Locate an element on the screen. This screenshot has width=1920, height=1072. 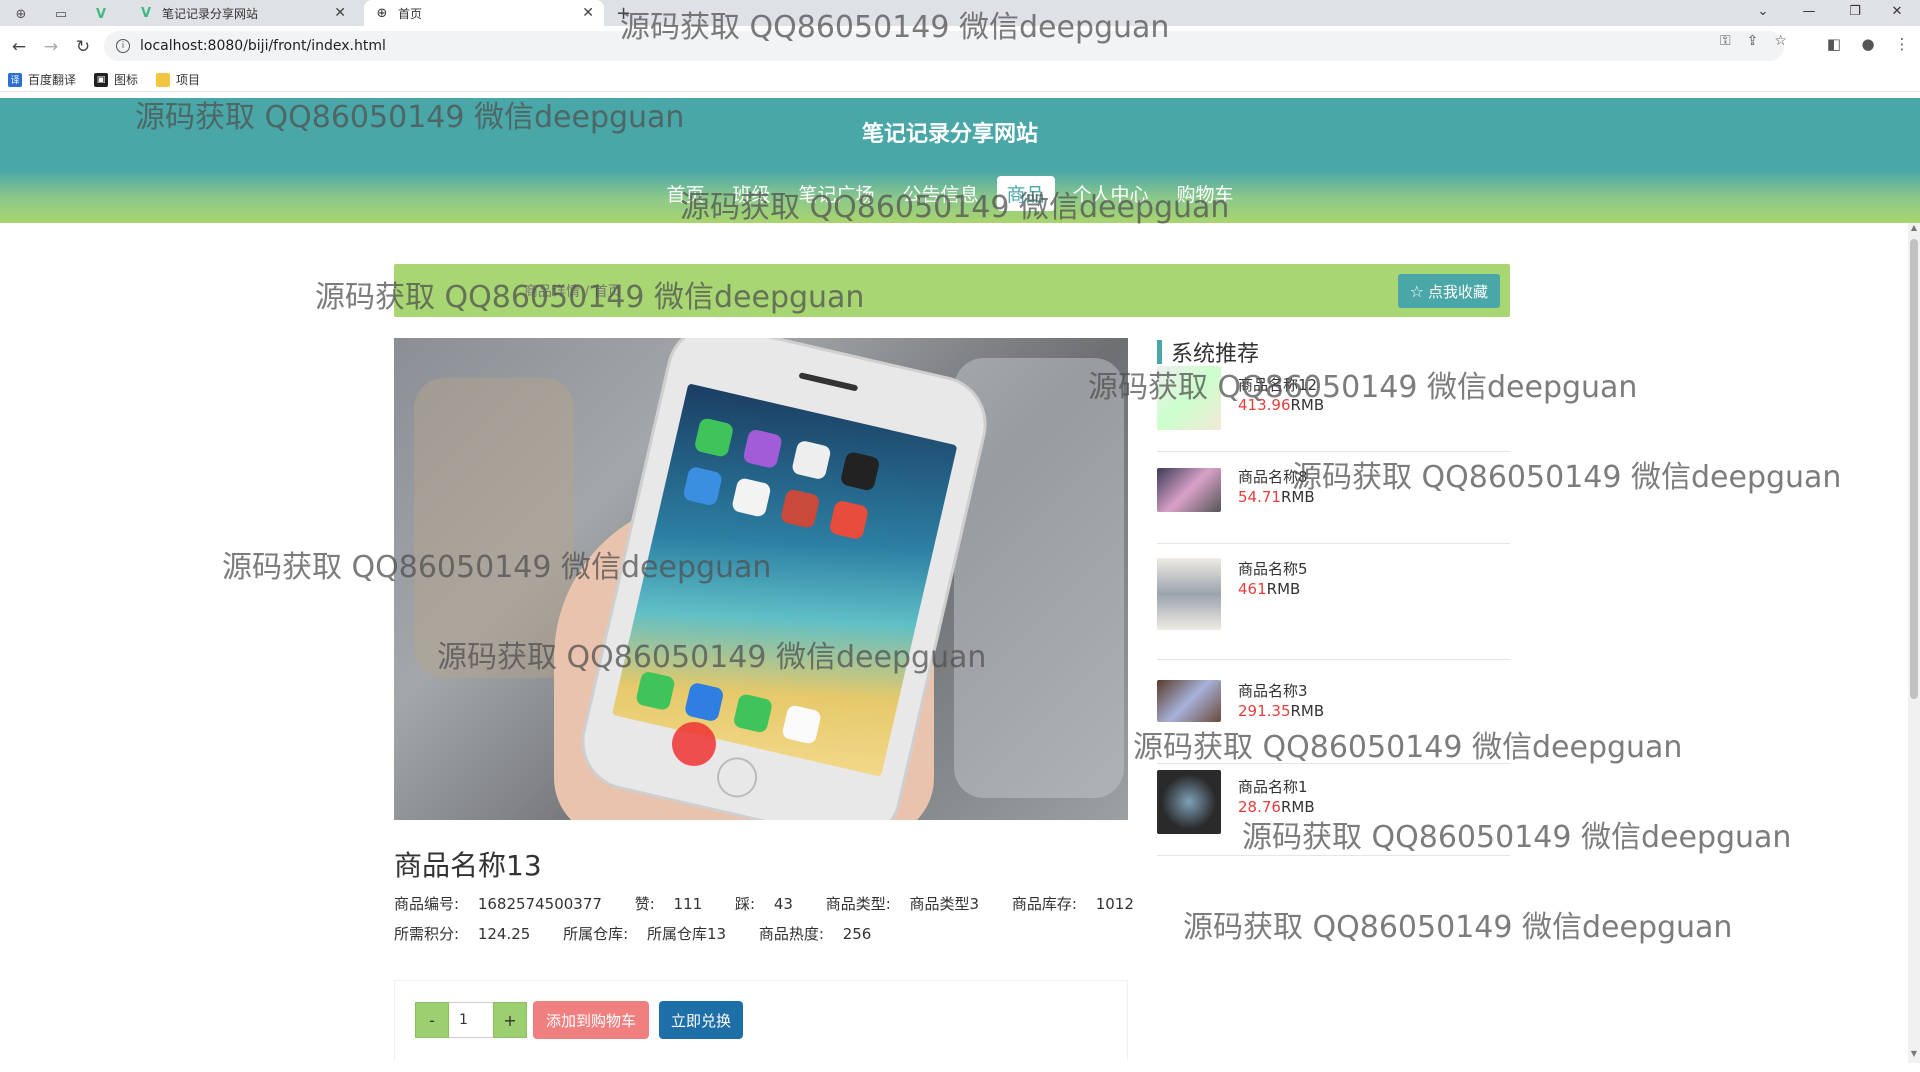
product-meta-row: 商品编号: 1682574500377 赞: 111 踩: 43 商品类型 is located at coordinates (778, 903).